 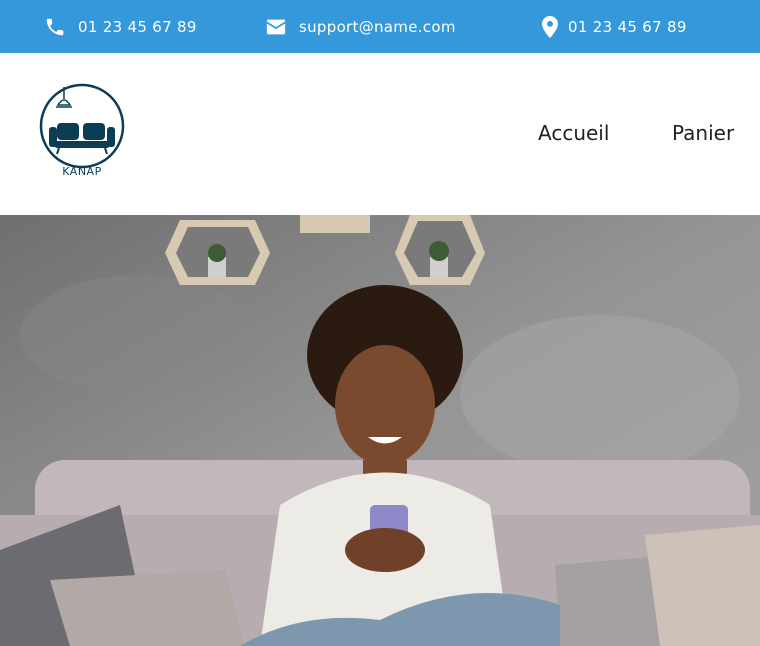 What do you see at coordinates (137, 27) in the screenshot?
I see `phone-number: 01 23 45 67 89` at bounding box center [137, 27].